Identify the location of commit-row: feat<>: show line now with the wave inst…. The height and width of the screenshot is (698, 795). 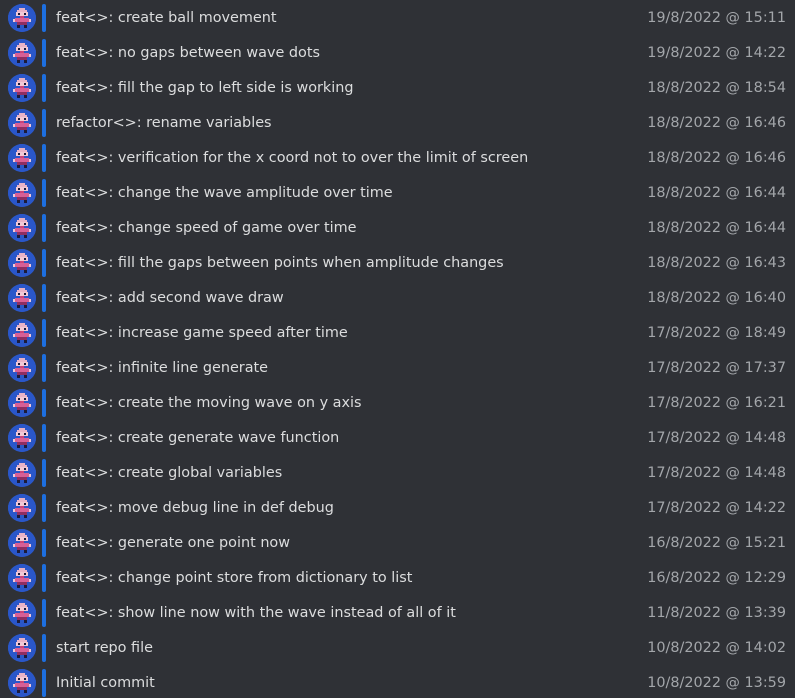
(397, 613).